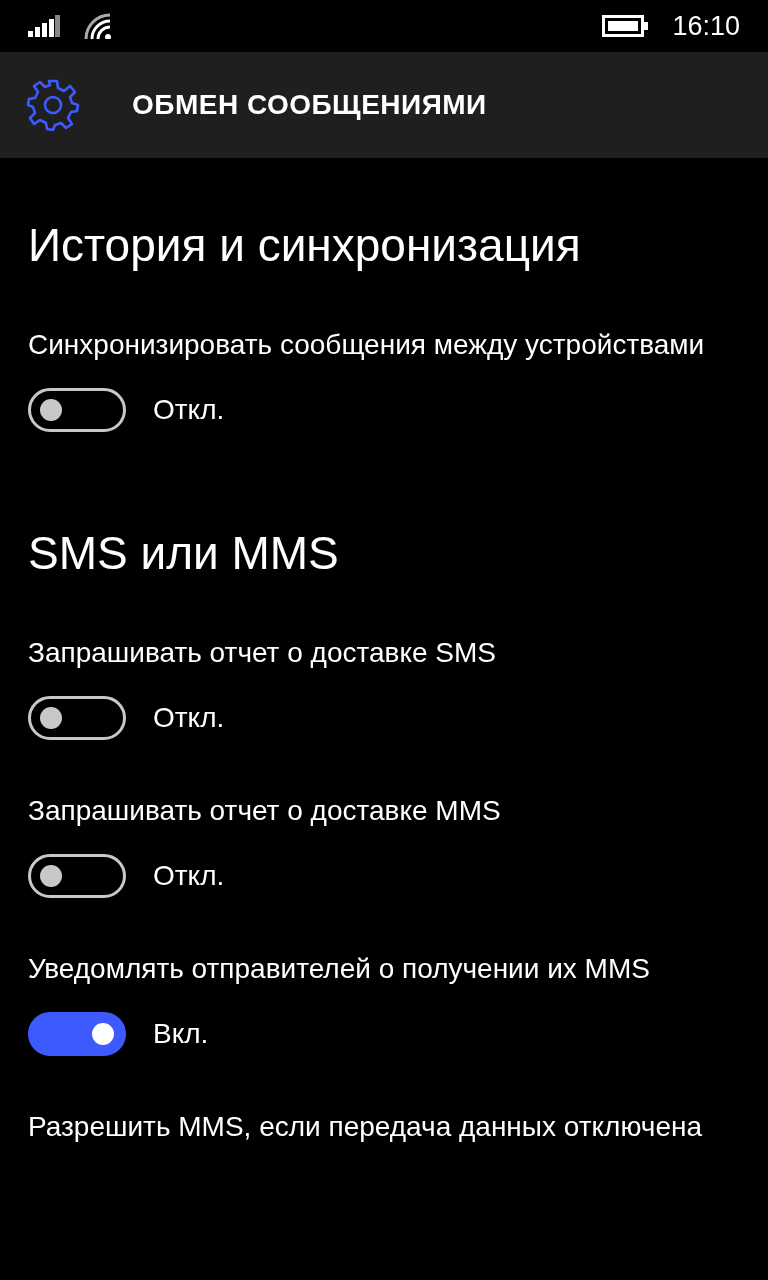 This screenshot has width=768, height=1280. What do you see at coordinates (53, 105) in the screenshot?
I see `settings-icon` at bounding box center [53, 105].